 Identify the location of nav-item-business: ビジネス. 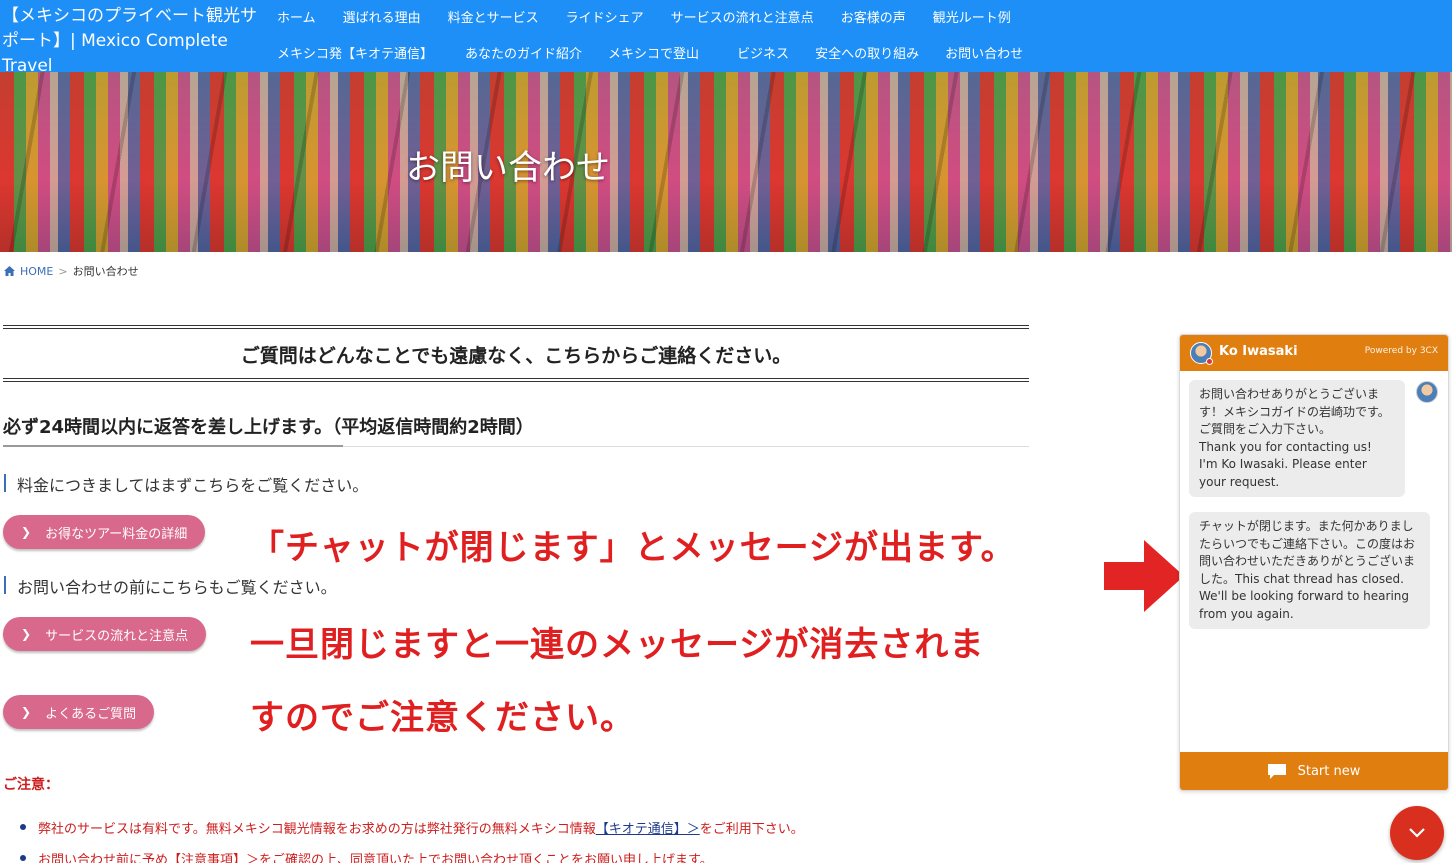
(763, 52).